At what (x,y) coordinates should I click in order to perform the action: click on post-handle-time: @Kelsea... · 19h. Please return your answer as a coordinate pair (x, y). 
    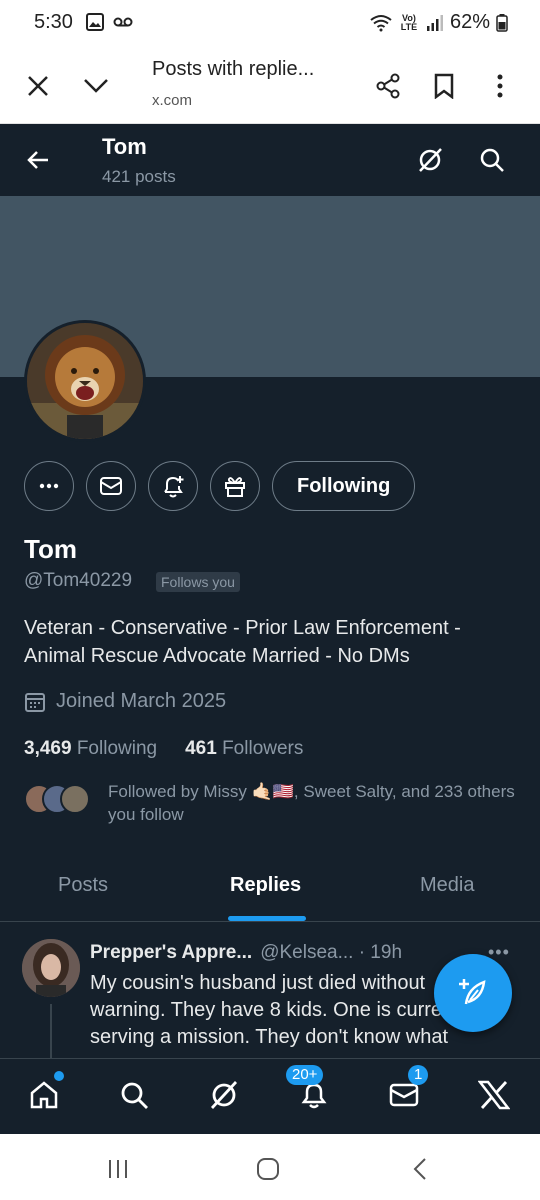
    Looking at the image, I should click on (331, 952).